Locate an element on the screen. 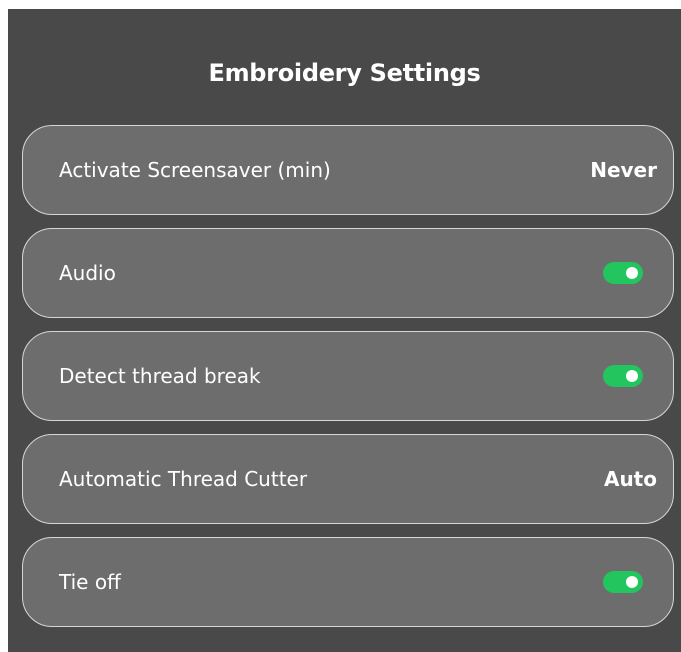 This screenshot has height=652, width=681. tie-off-toggle is located at coordinates (623, 582).